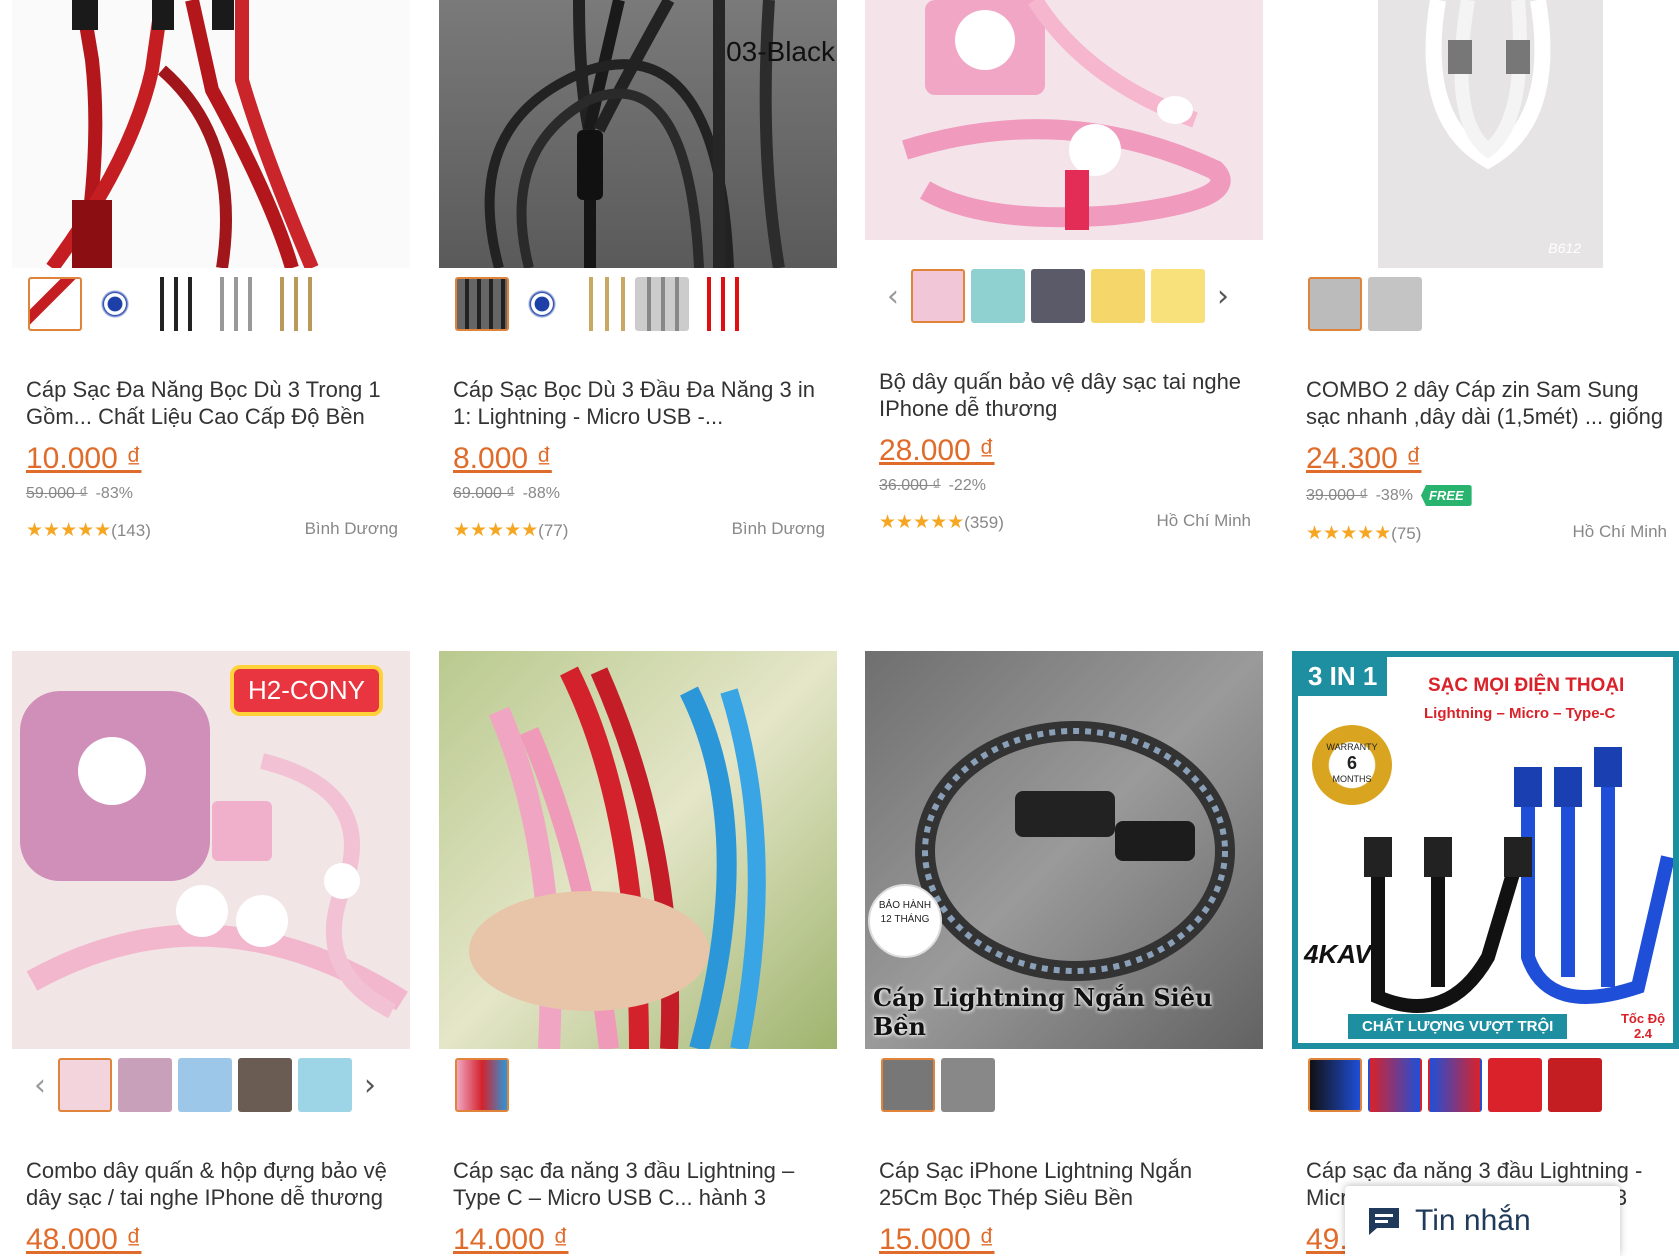 The width and height of the screenshot is (1679, 1256). I want to click on free-shipping-badge: FREE, so click(1446, 495).